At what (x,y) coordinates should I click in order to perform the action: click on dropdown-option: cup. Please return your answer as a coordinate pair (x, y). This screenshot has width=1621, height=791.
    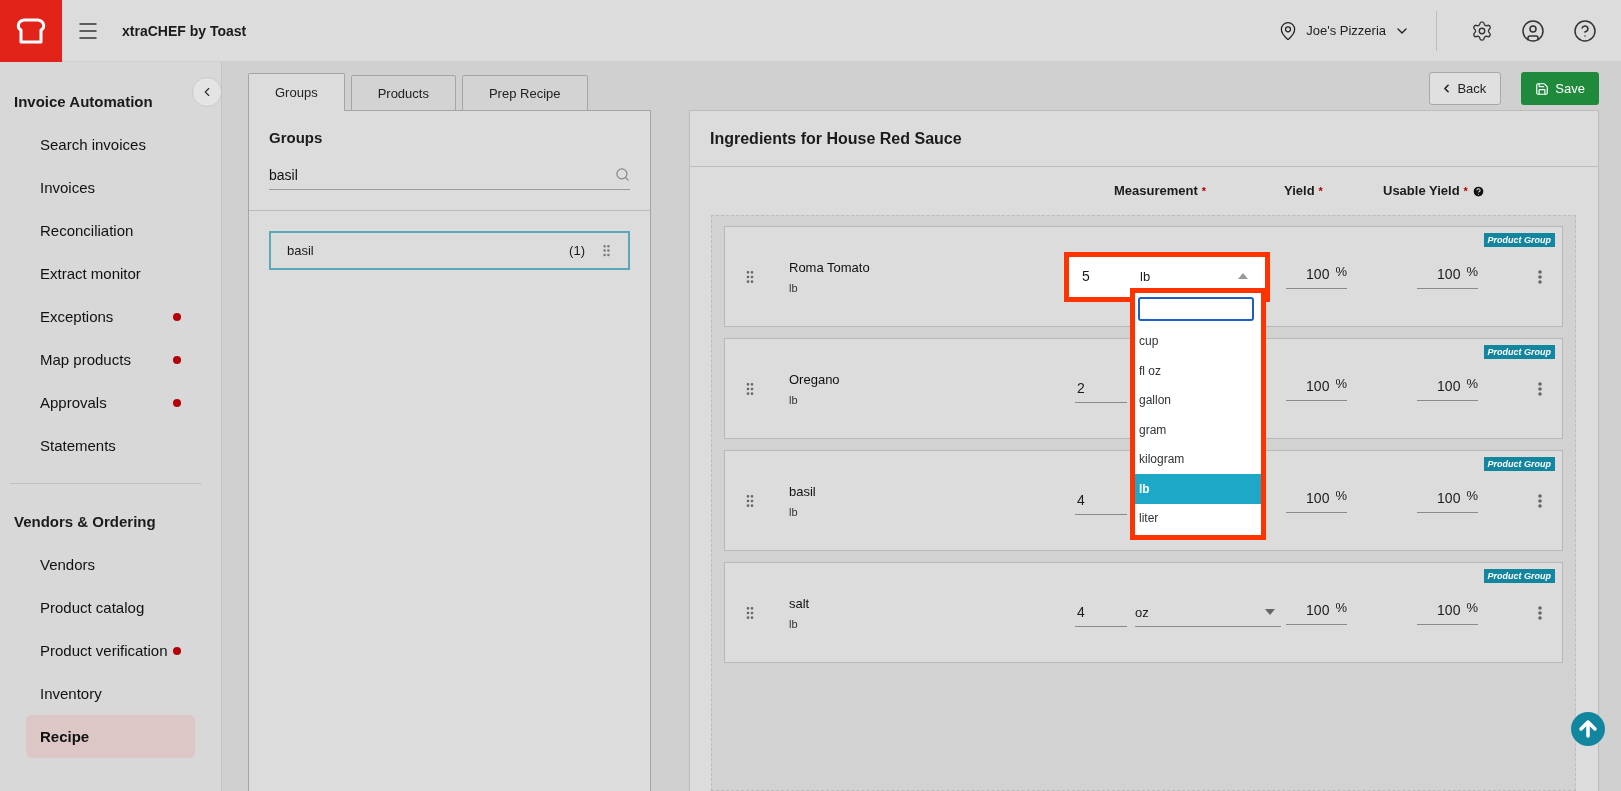
    Looking at the image, I should click on (1198, 341).